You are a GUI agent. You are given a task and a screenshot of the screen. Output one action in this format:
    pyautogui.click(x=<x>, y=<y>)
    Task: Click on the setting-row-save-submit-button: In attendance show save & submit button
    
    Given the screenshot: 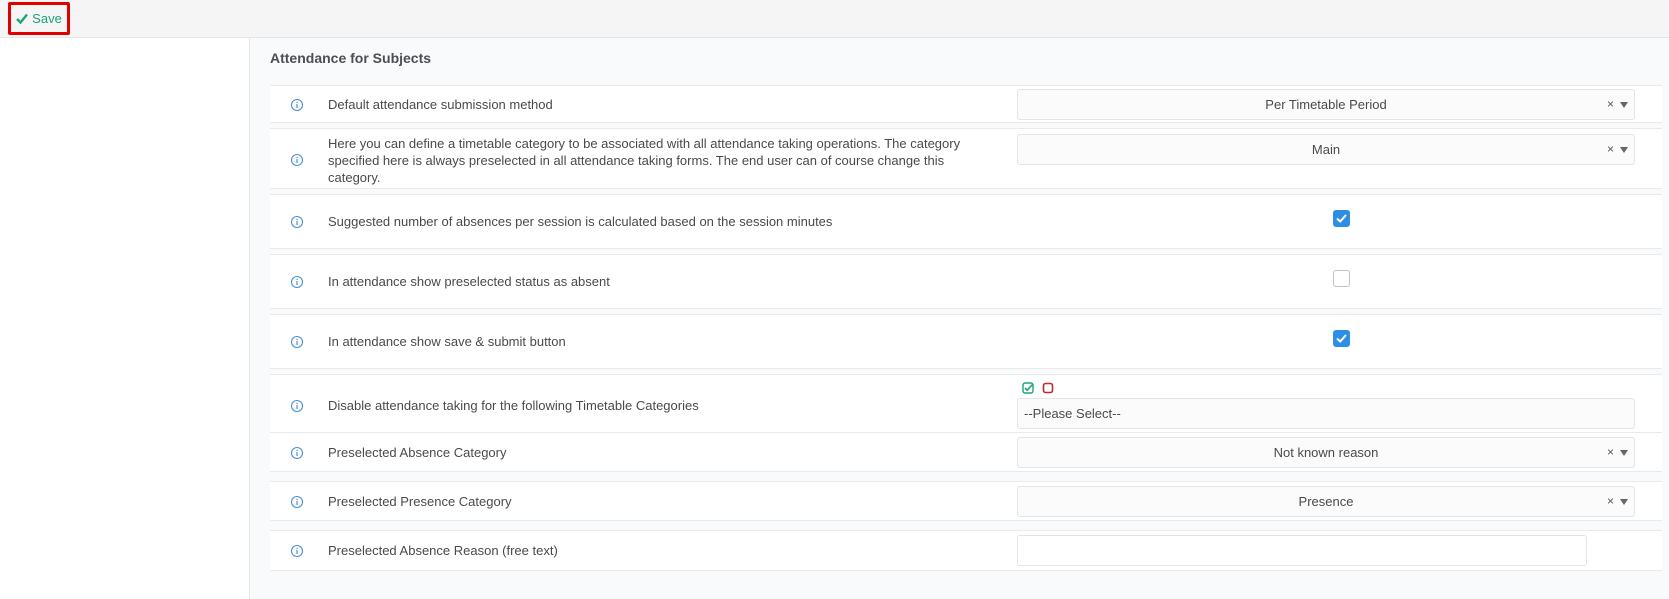 What is the action you would take?
    pyautogui.click(x=966, y=341)
    